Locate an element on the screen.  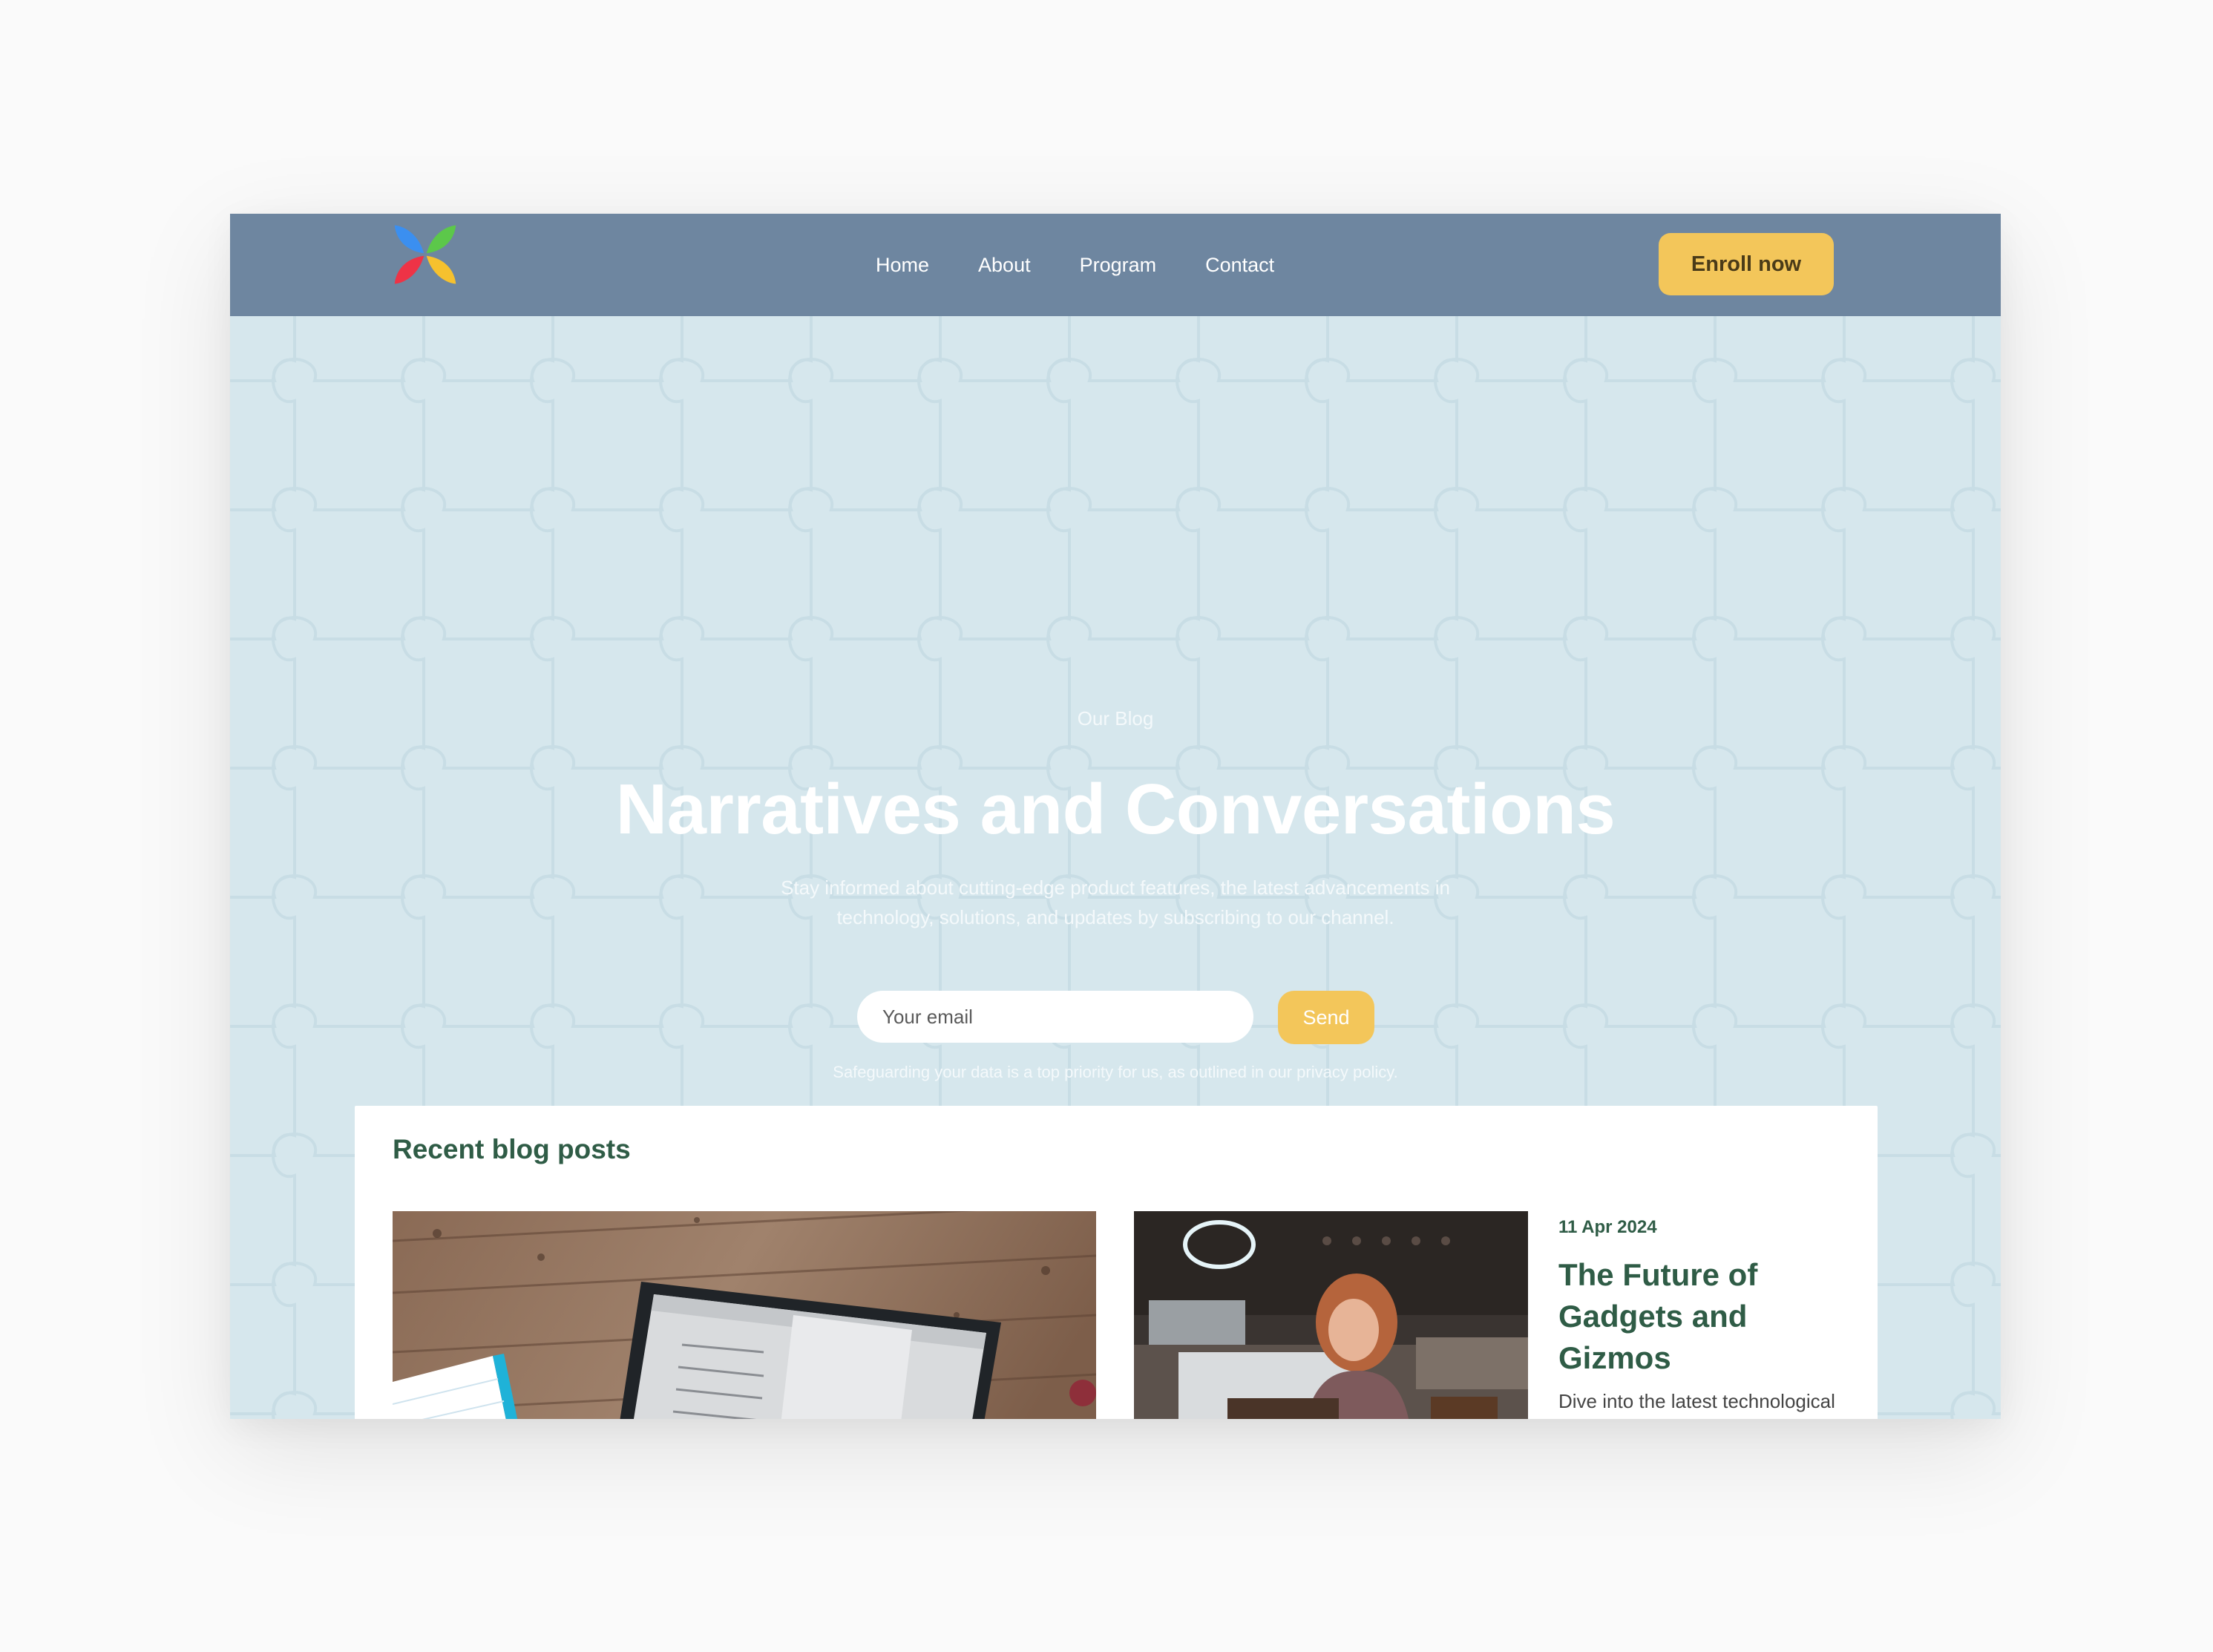
nav-link-program: Program is located at coordinates (1118, 265).